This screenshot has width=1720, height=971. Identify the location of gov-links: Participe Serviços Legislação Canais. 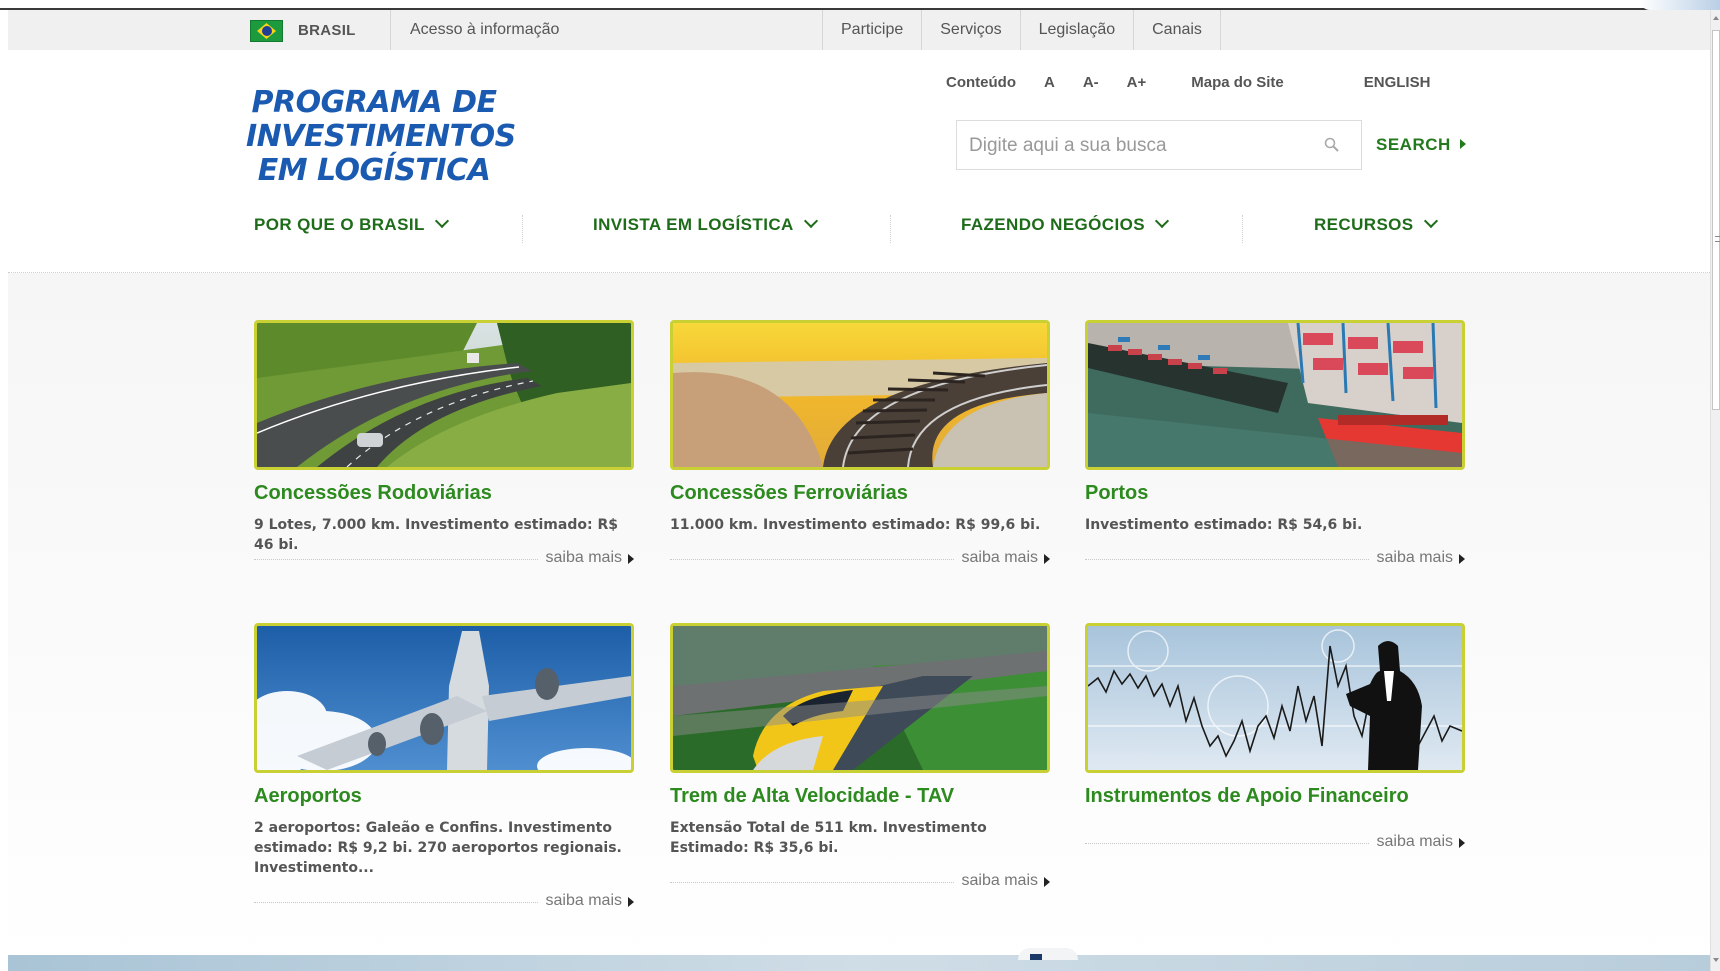
(1021, 30).